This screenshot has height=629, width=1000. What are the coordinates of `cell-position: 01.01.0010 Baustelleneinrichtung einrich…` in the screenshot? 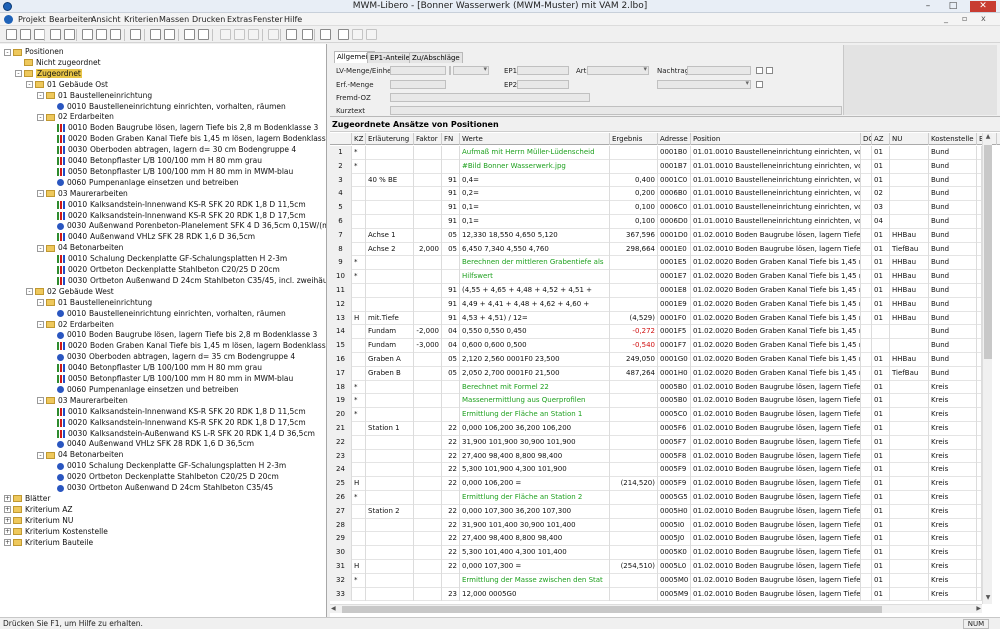 It's located at (776, 166).